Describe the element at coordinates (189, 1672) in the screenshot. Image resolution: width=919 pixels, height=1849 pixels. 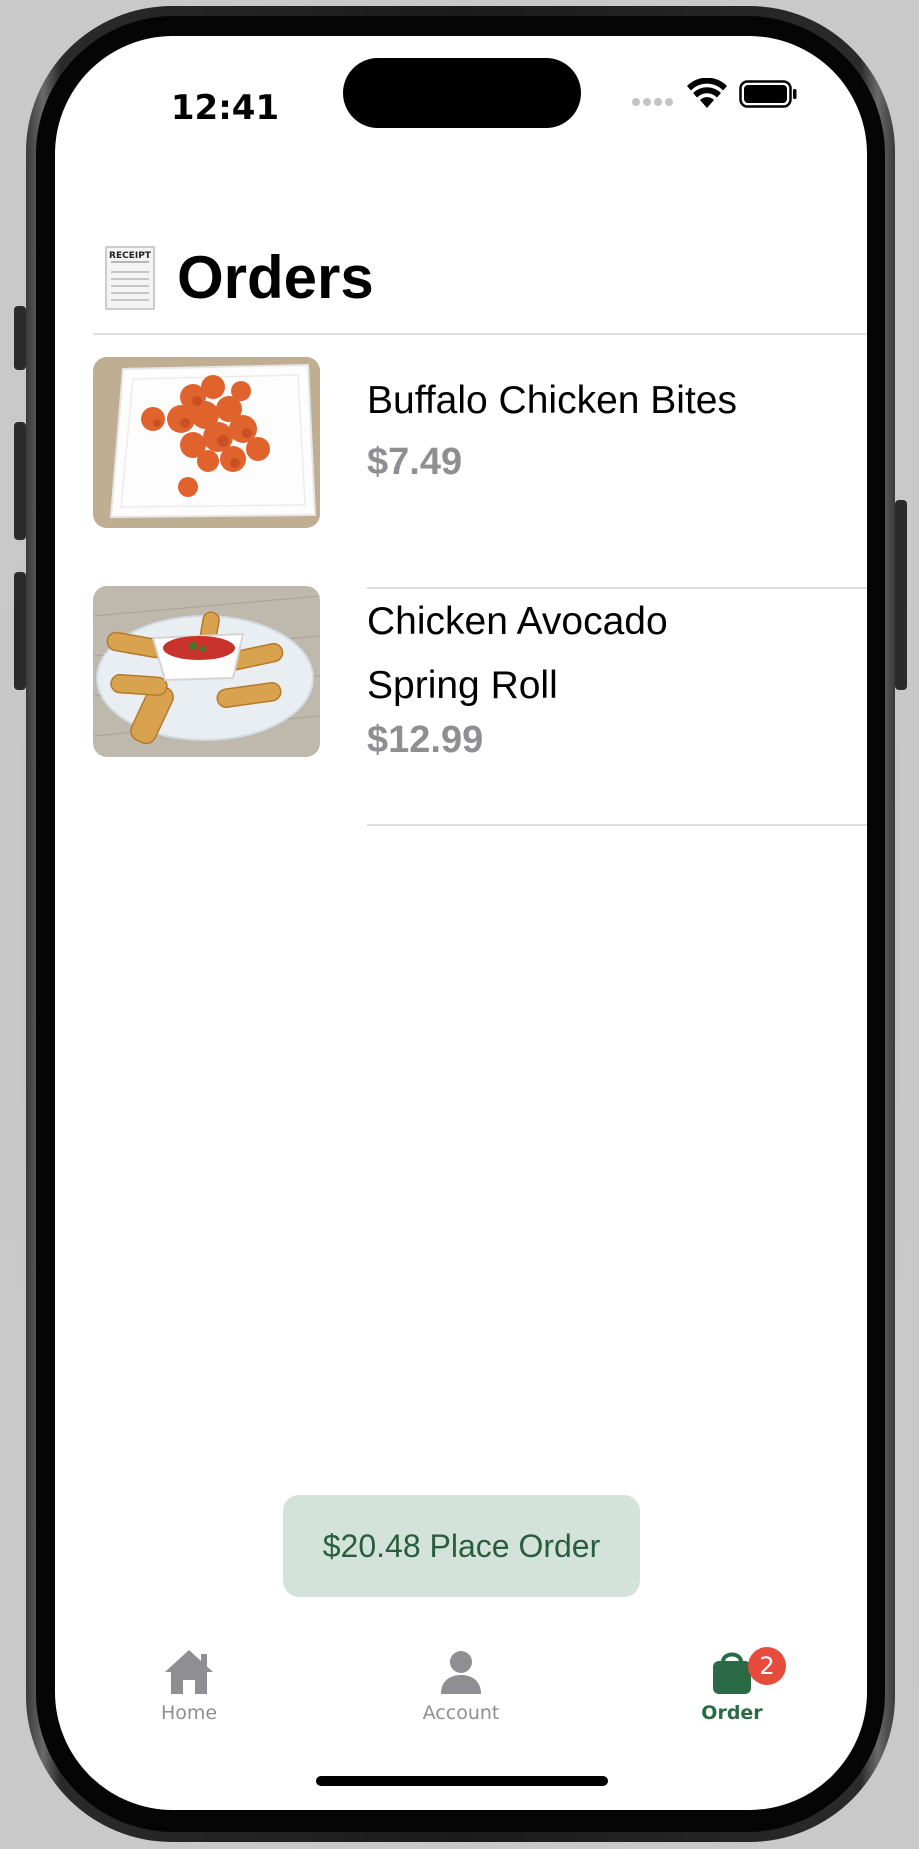
I see `house-icon` at that location.